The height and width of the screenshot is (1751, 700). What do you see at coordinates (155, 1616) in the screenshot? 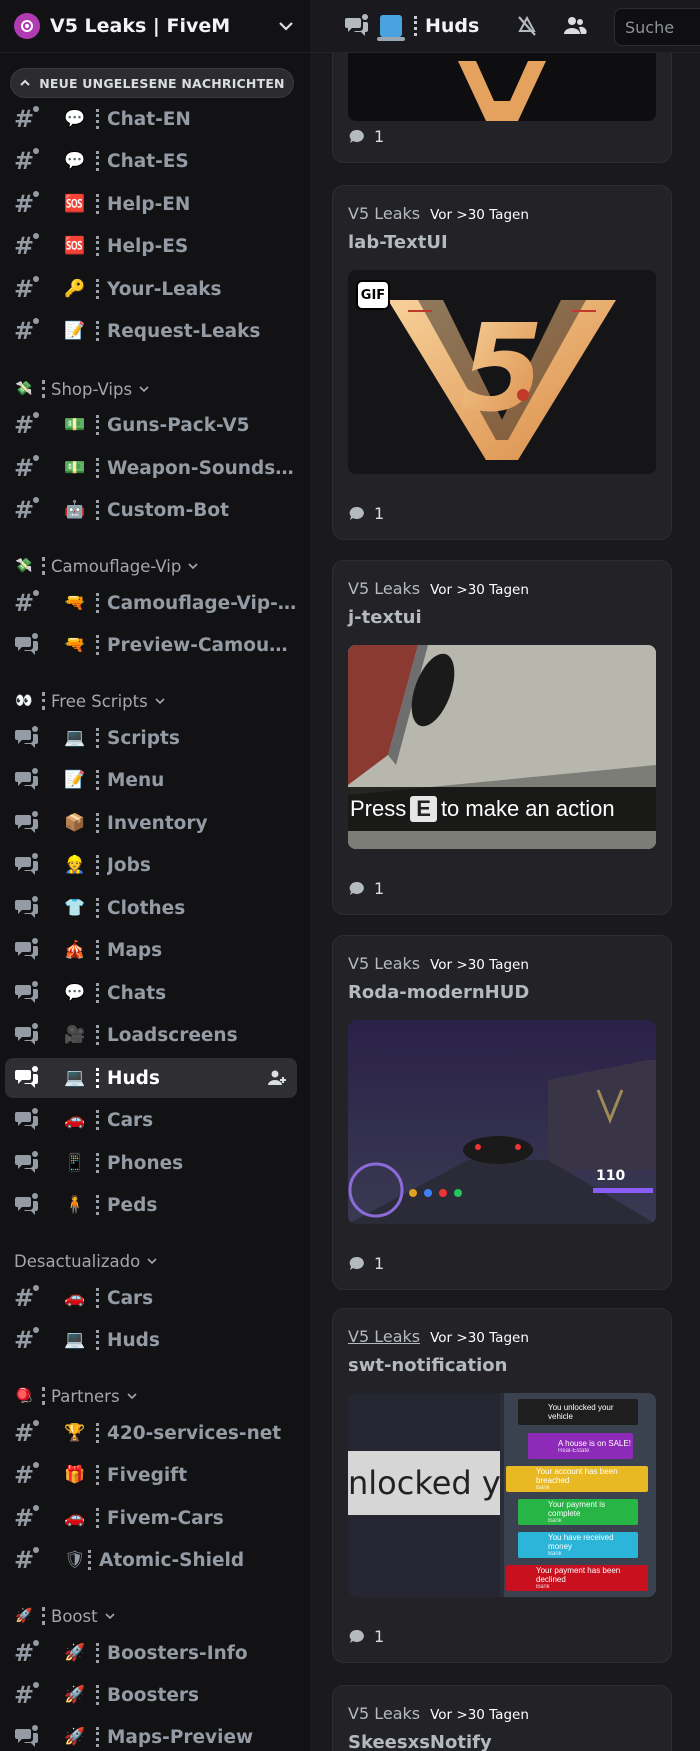
I see `category-boost: 🚀 Boost` at bounding box center [155, 1616].